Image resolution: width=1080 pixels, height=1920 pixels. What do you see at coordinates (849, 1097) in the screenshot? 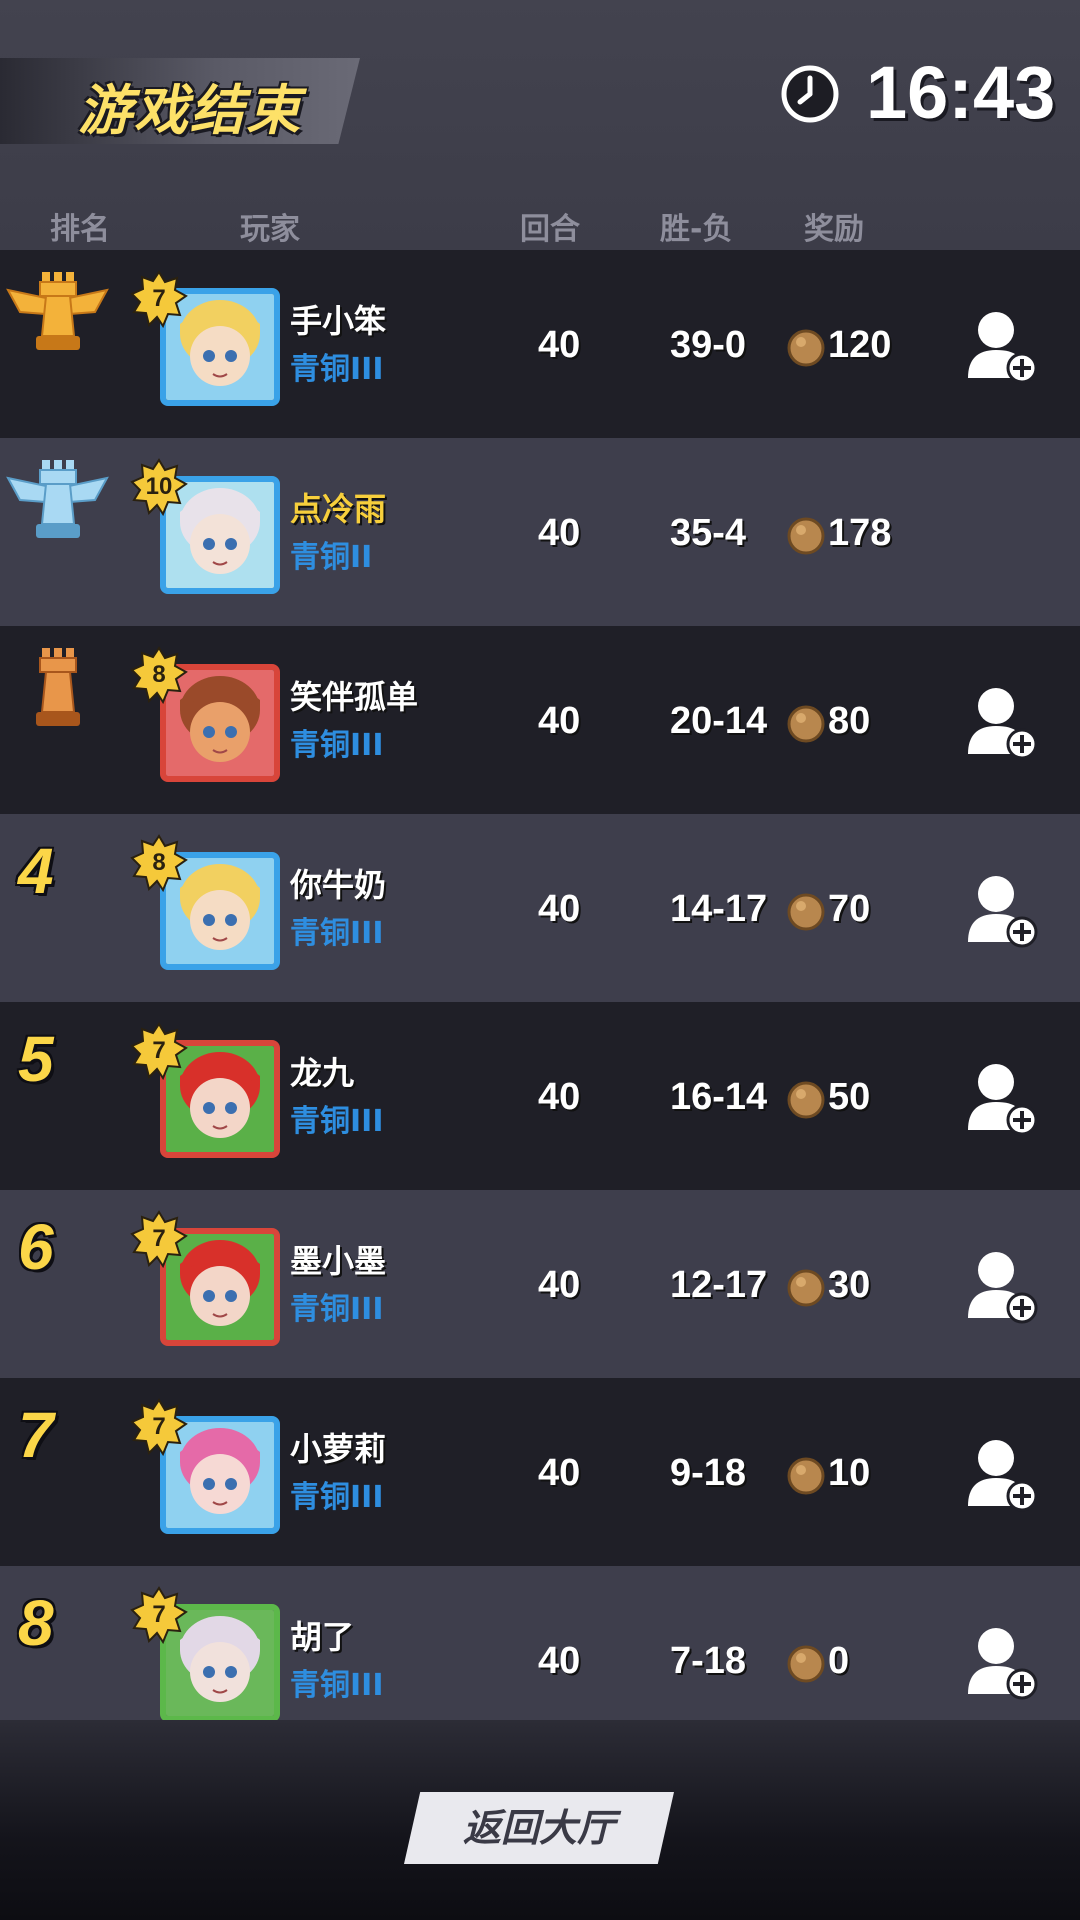
I see `reward-value: 50` at bounding box center [849, 1097].